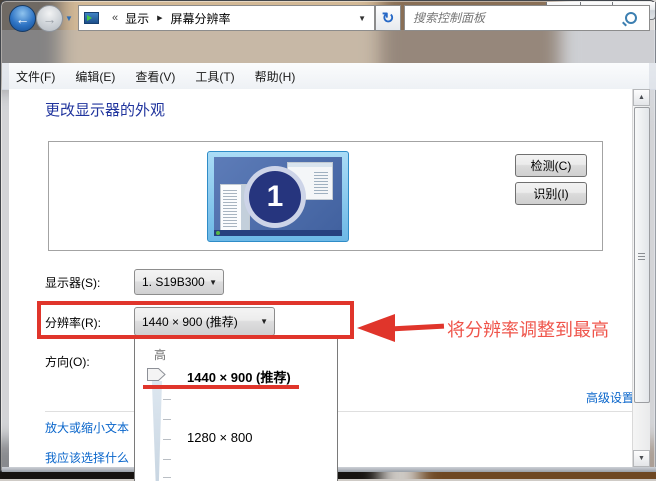  I want to click on resolution-dropdown-panel: 高 1440 × 900 (推荐) 1280 × 800, so click(236, 409).